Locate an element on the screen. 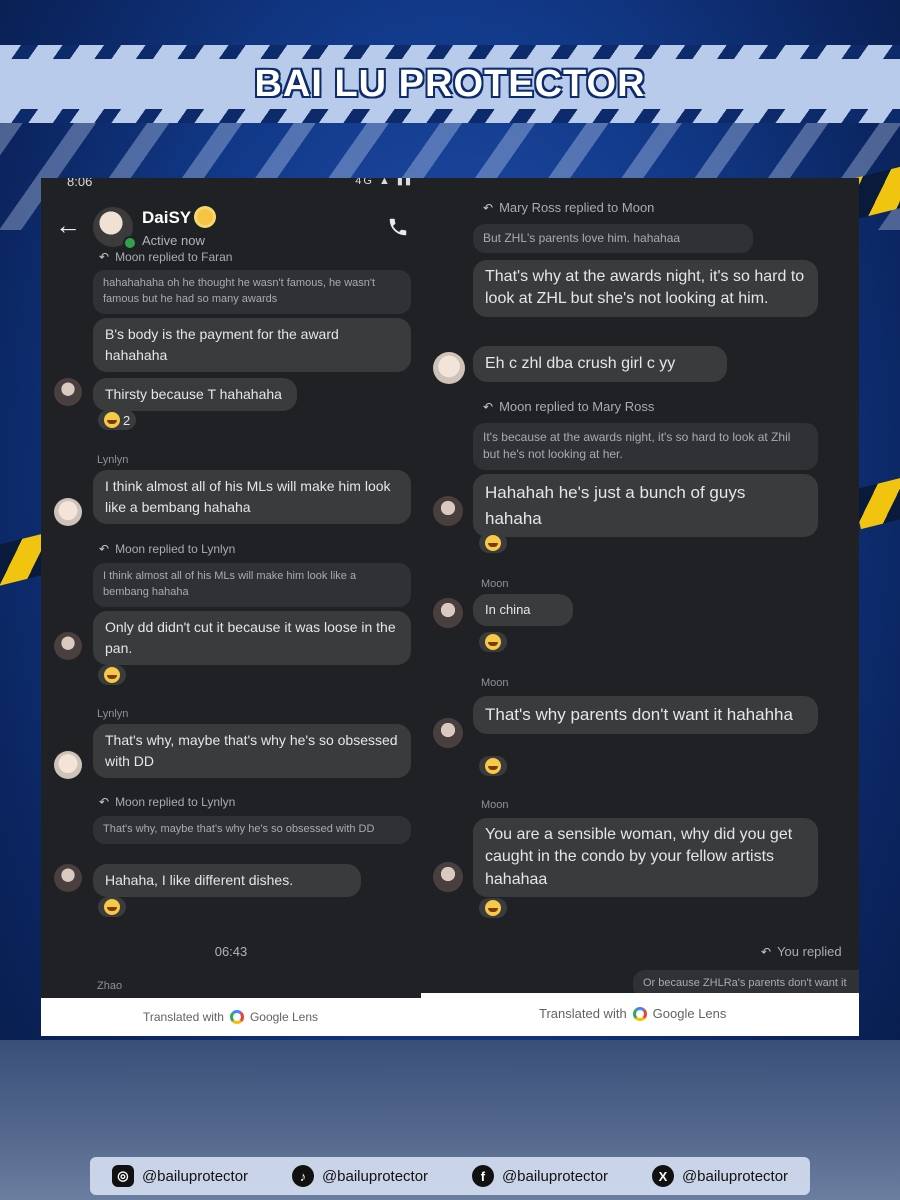  instagram-link: ◎ @bailuprotector is located at coordinates (180, 1176).